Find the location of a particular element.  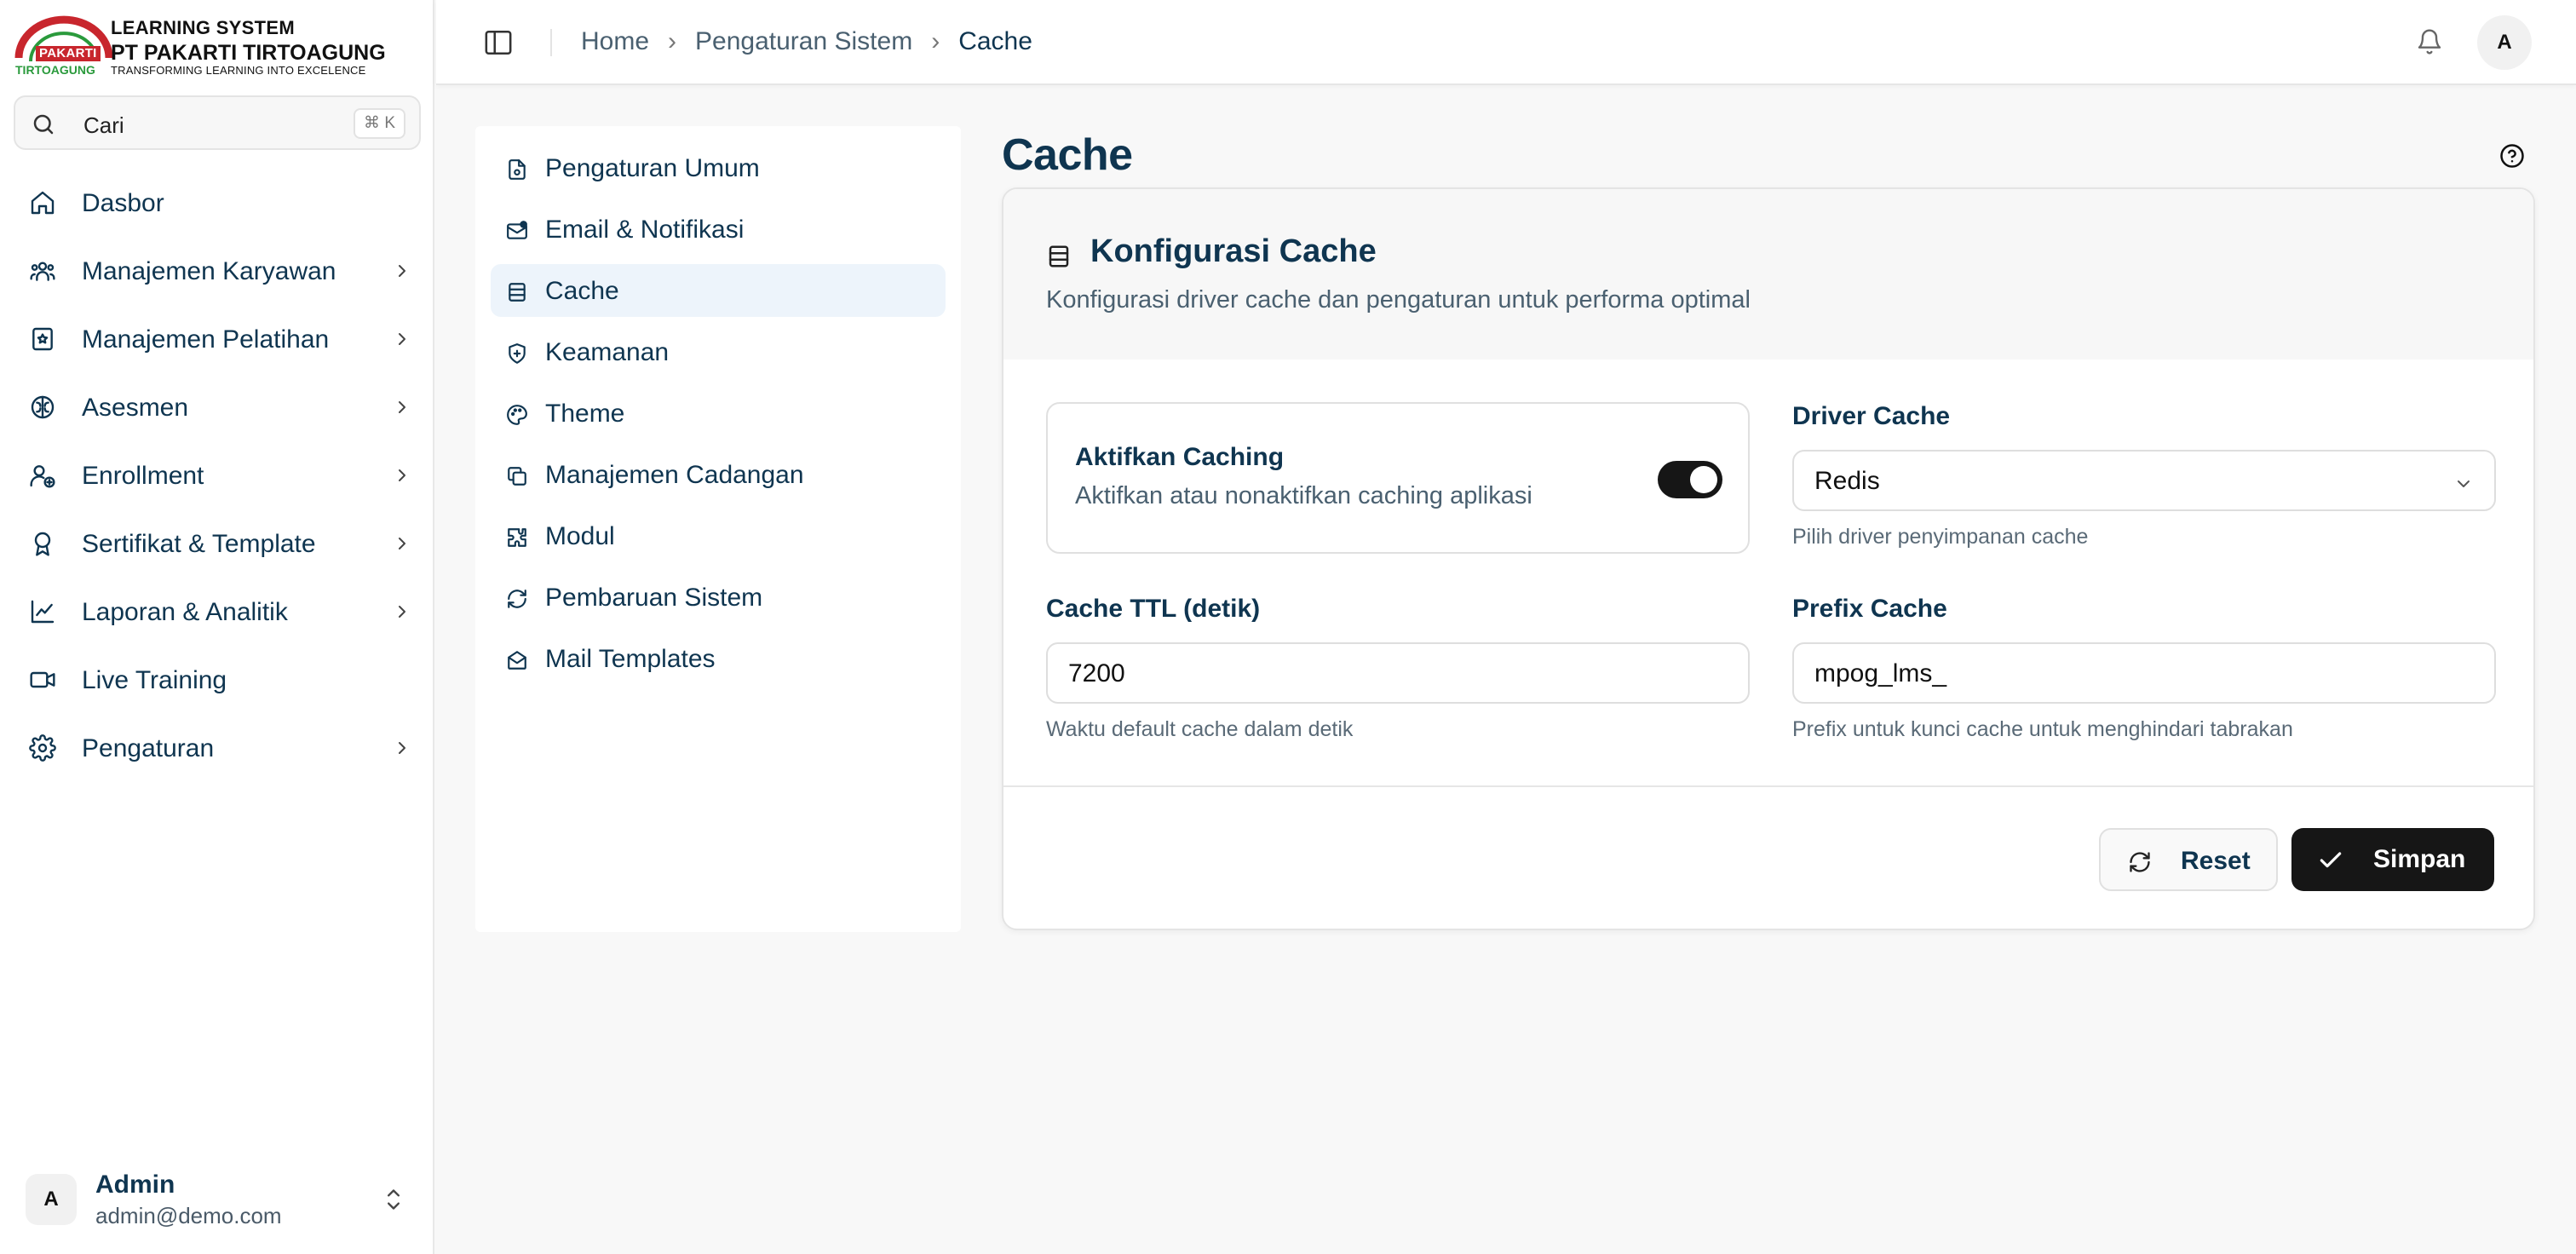

settings-nav-pengaturan-umum: Pengaturan Umum is located at coordinates (719, 167).